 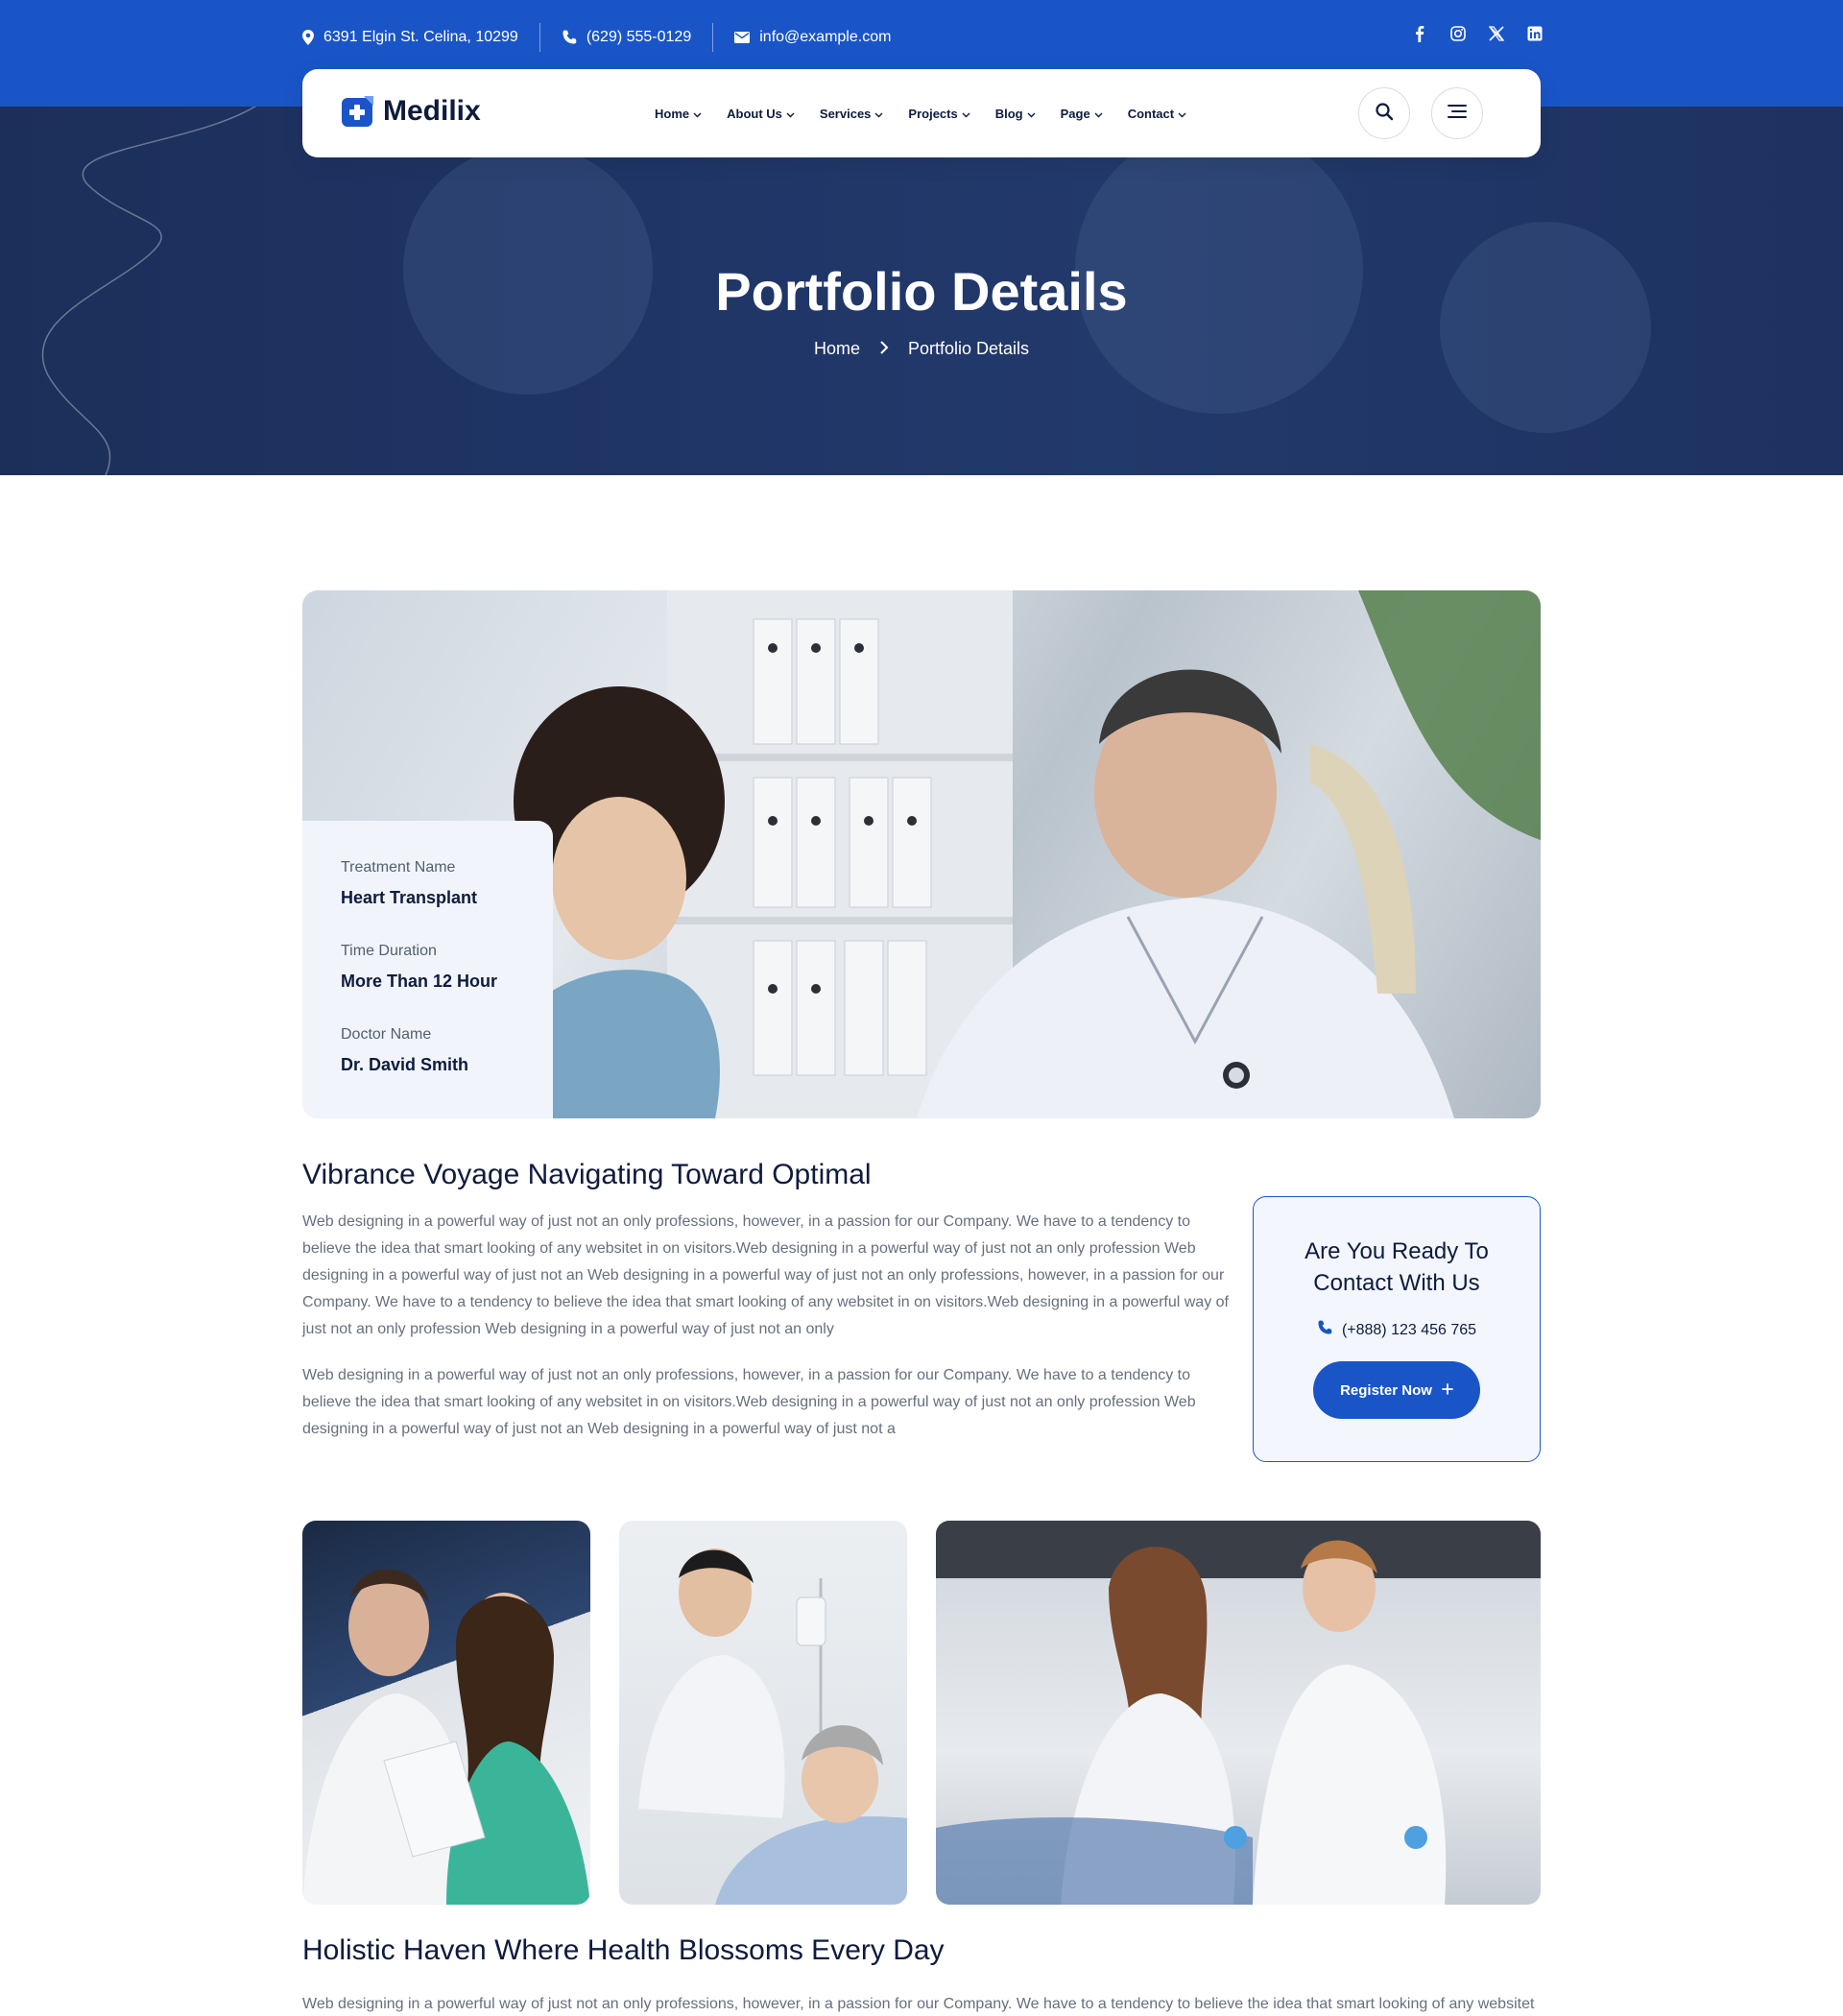 I want to click on instagram-icon, so click(x=1458, y=33).